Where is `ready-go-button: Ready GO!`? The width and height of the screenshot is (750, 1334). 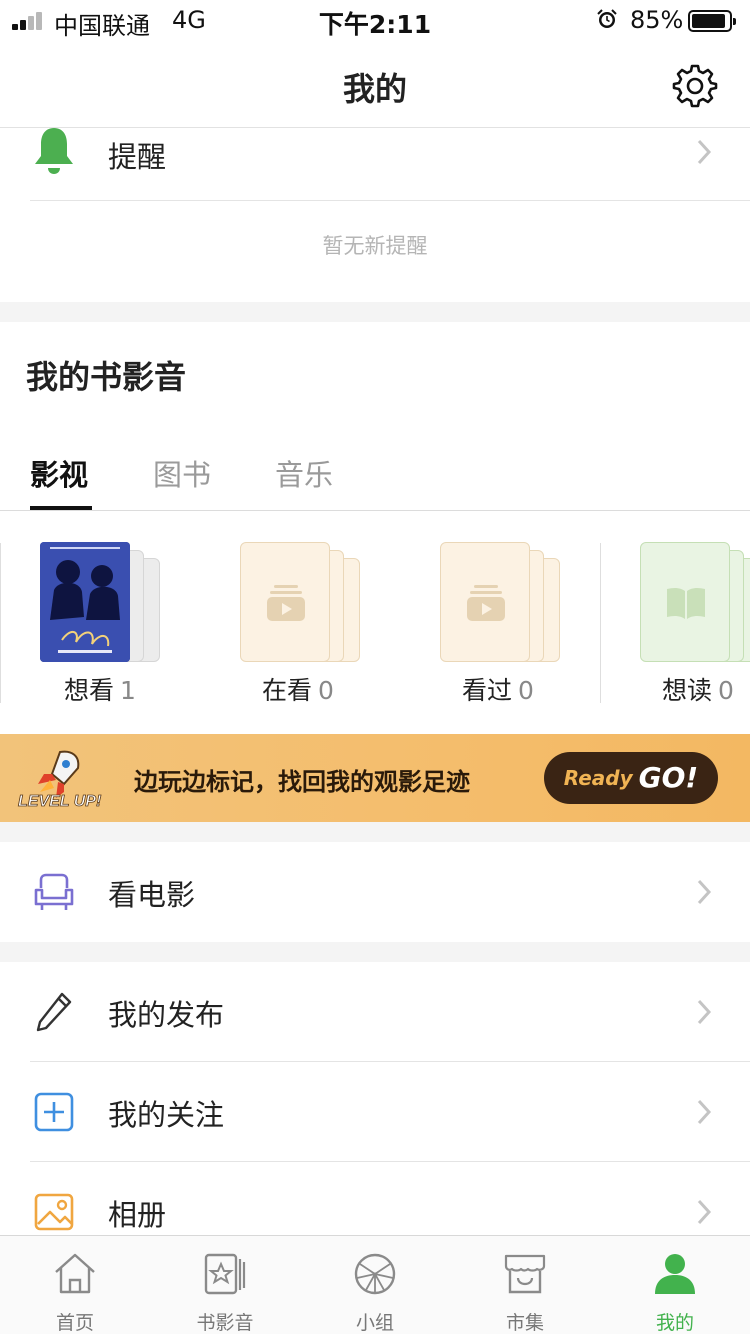 ready-go-button: Ready GO! is located at coordinates (631, 778).